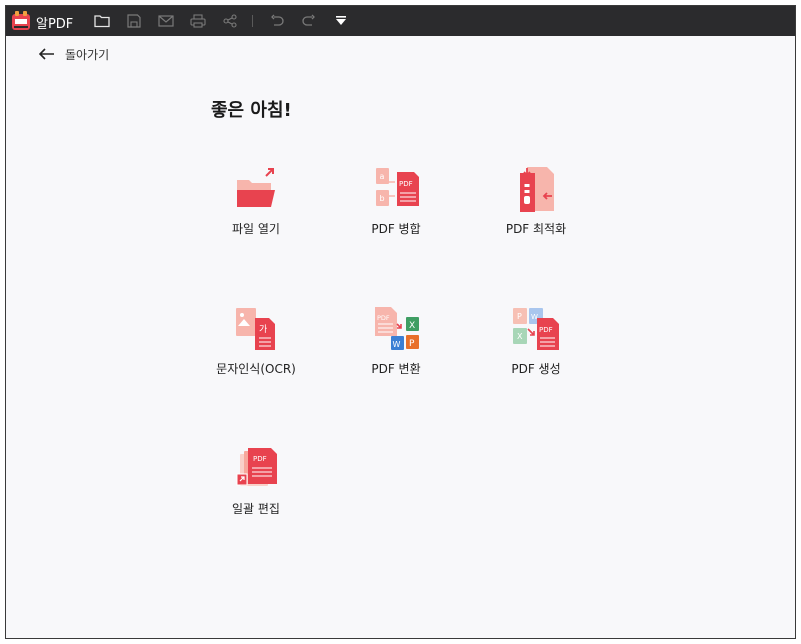 This screenshot has width=801, height=644. Describe the element at coordinates (255, 329) in the screenshot. I see `ocr-icon: 가` at that location.